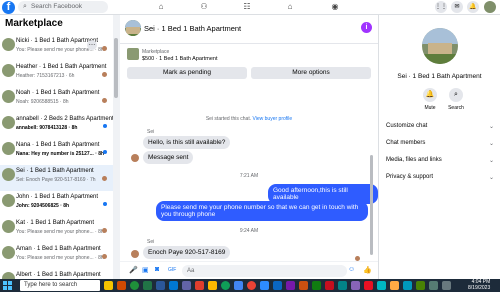 This screenshot has width=500, height=292. Describe the element at coordinates (204, 7) in the screenshot. I see `friends-icon: ⚇` at that location.